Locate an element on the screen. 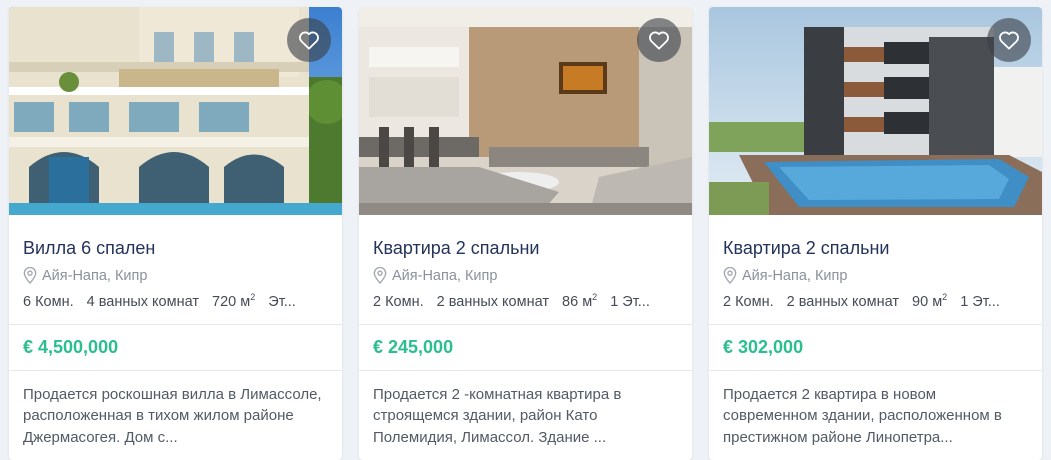  listing-title: Вилла 6 спален is located at coordinates (175, 248).